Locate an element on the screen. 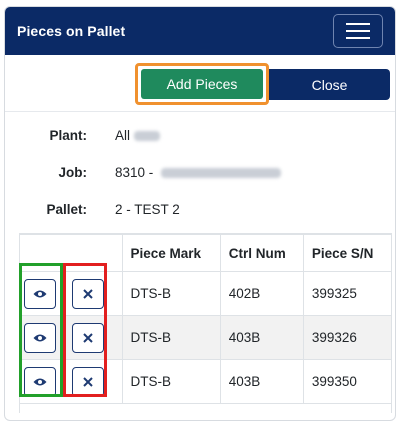 The image size is (401, 421). ctrl-num-cell: 402B is located at coordinates (261, 293).